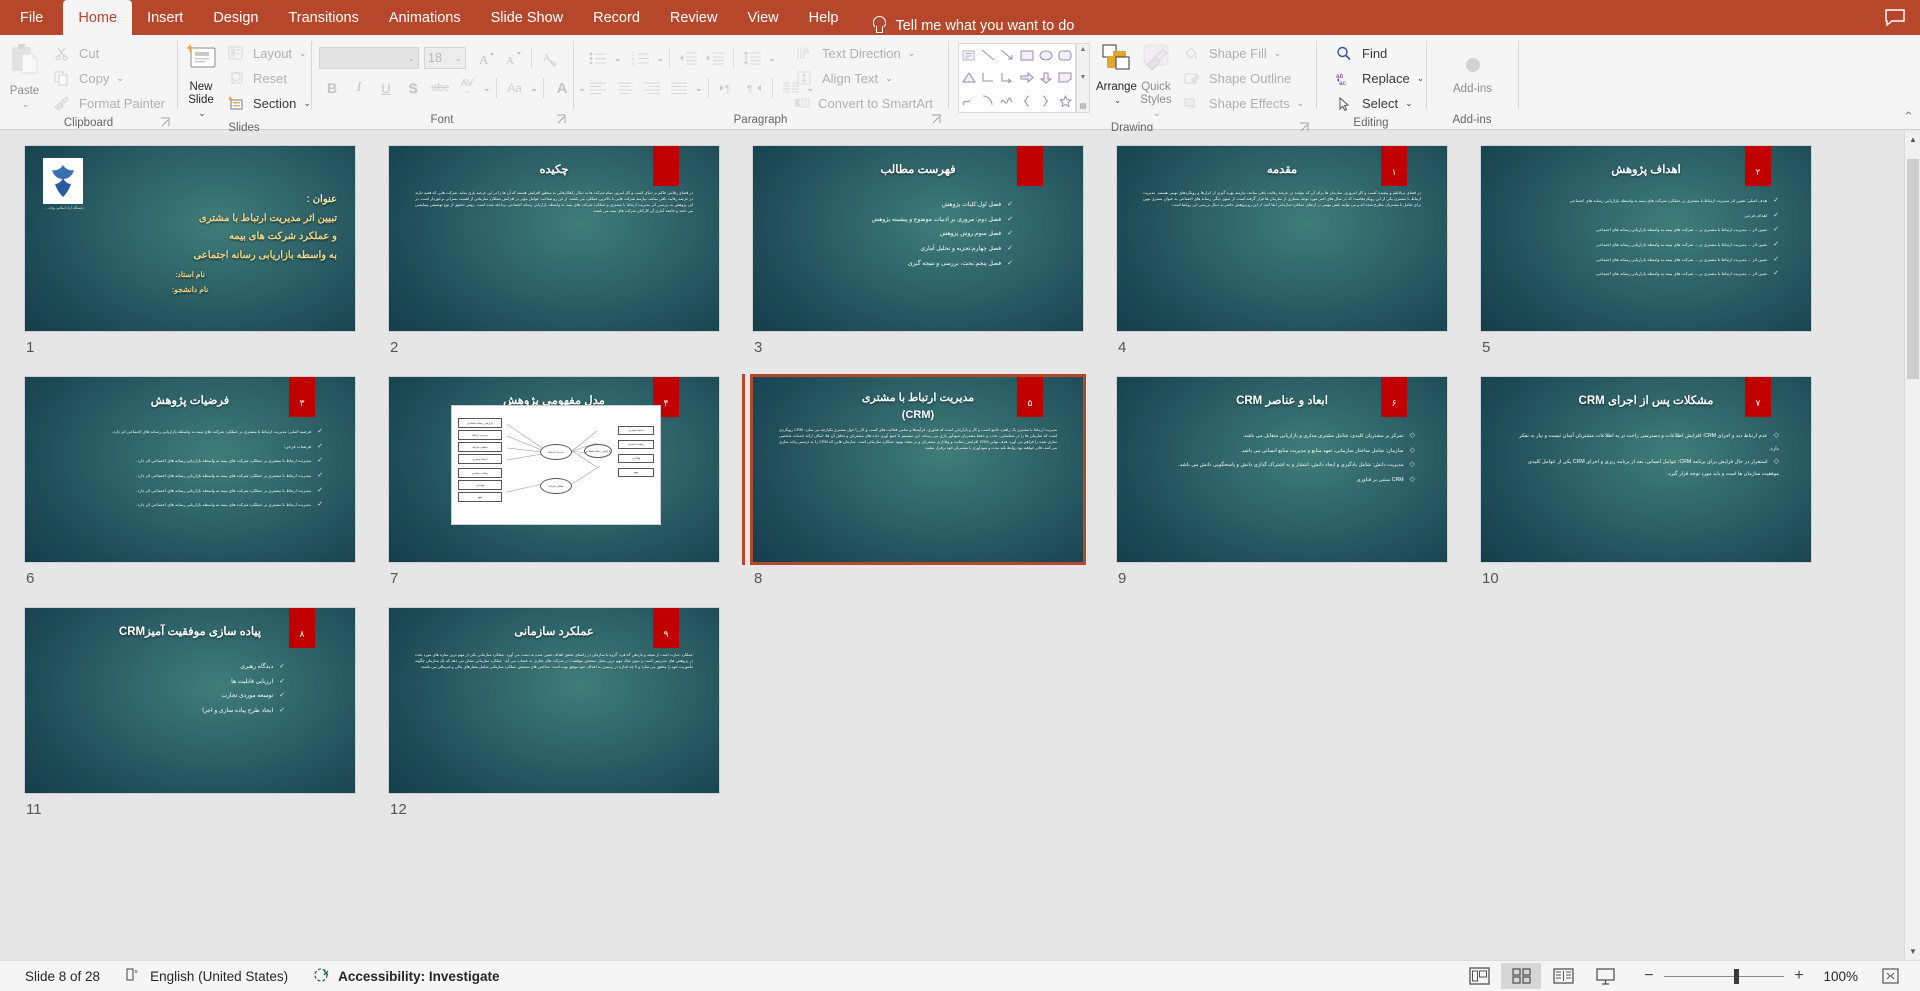 This screenshot has width=1920, height=991. Describe the element at coordinates (425, 17) in the screenshot. I see `tab-animations: Animations` at that location.